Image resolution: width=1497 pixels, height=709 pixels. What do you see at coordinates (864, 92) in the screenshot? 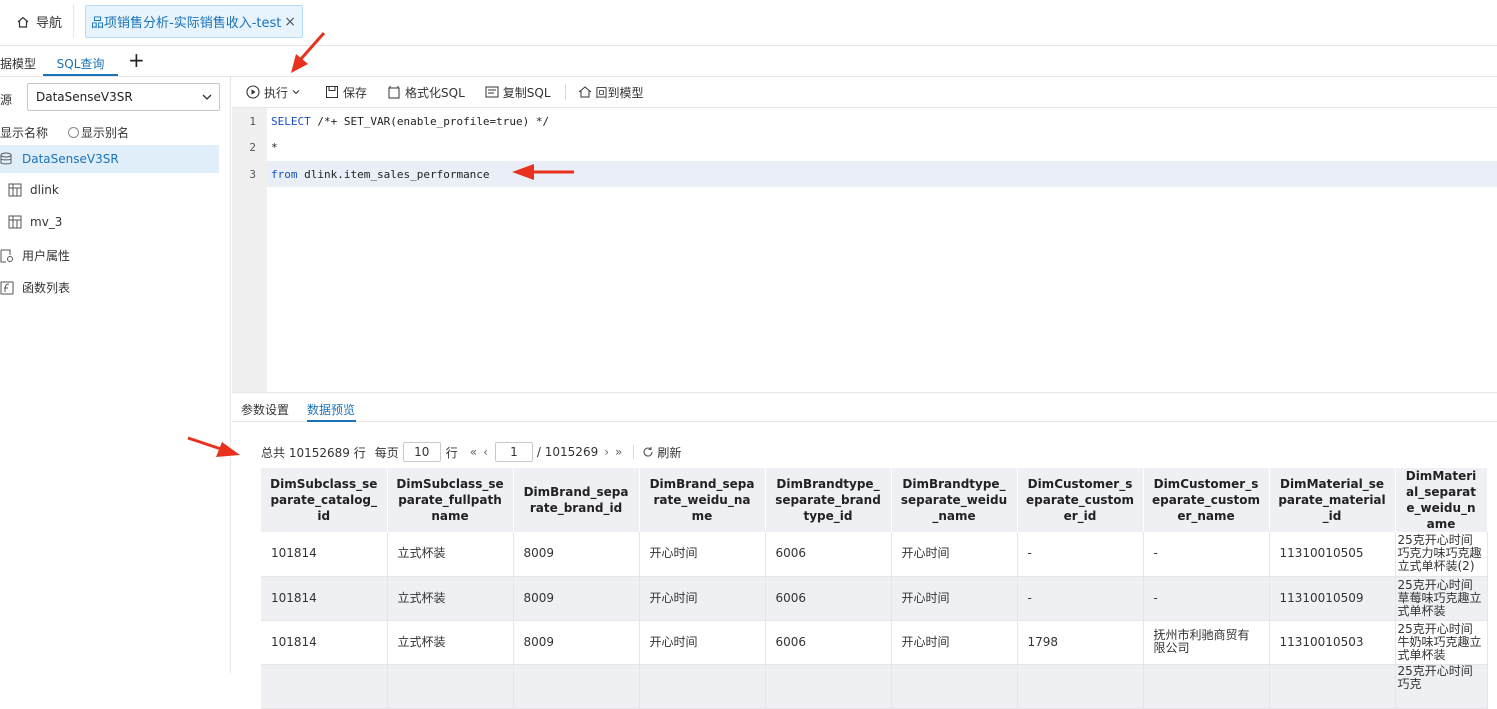
I see `sql-toolbar: 执行 保存 格式化SQL 复制SQL 回到模型` at bounding box center [864, 92].